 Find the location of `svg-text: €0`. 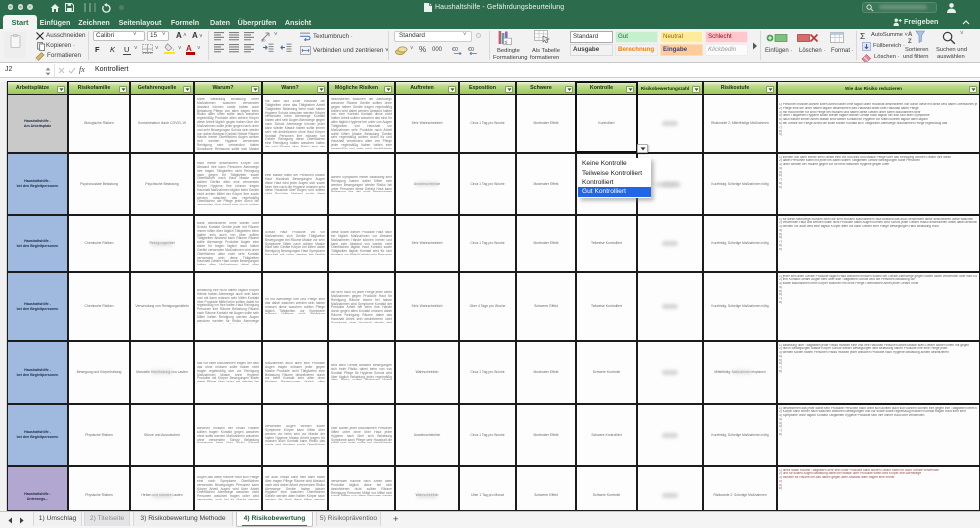

svg-text: €0 is located at coordinates (455, 50).